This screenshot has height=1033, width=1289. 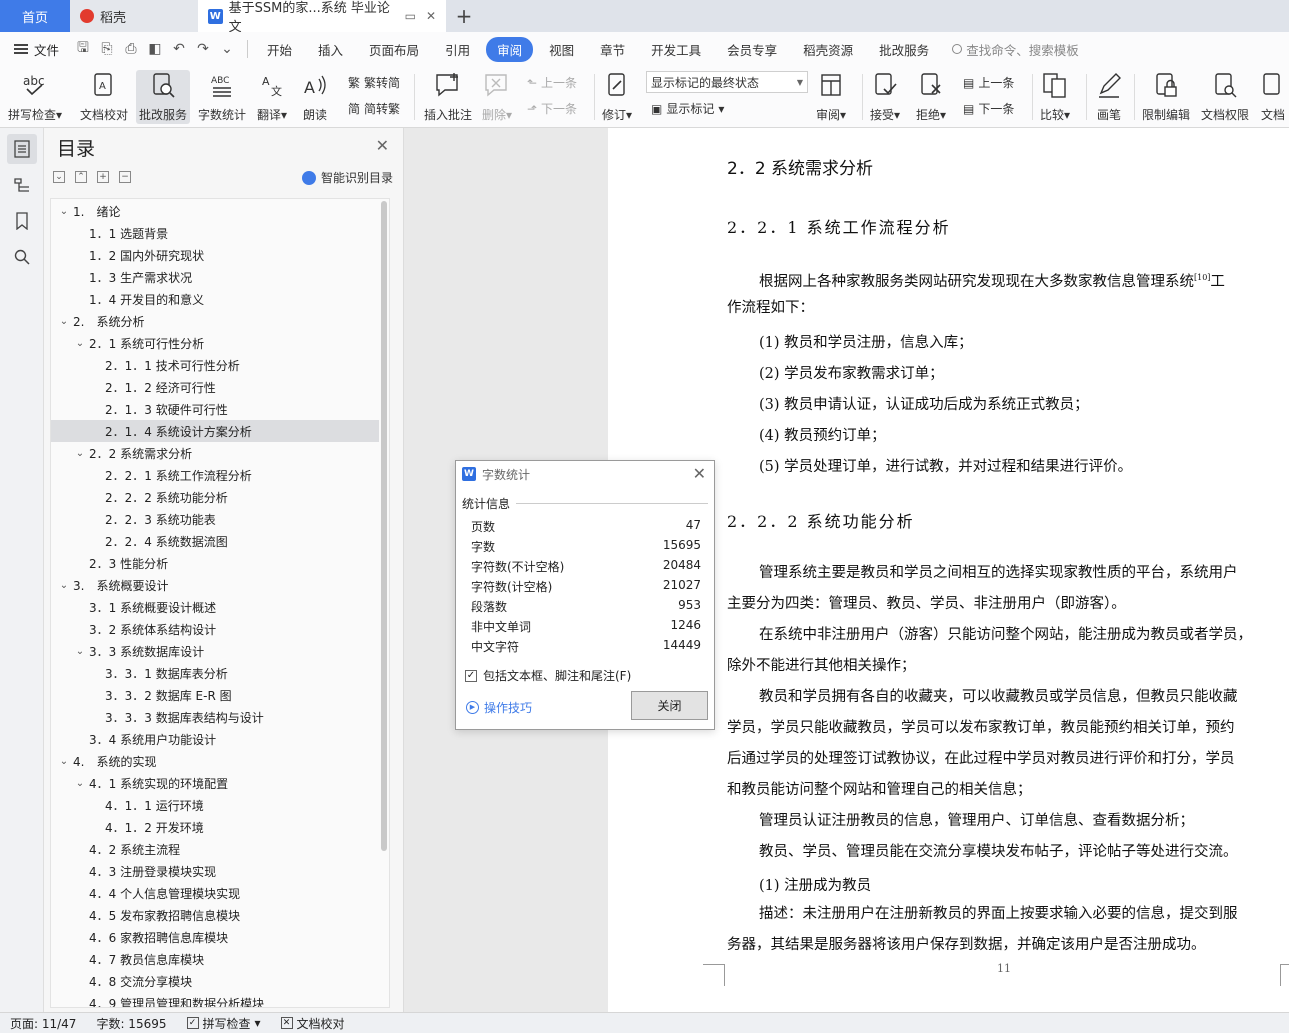 What do you see at coordinates (220, 673) in the screenshot?
I see `toc-item: 3．3．1 数据库表分析` at bounding box center [220, 673].